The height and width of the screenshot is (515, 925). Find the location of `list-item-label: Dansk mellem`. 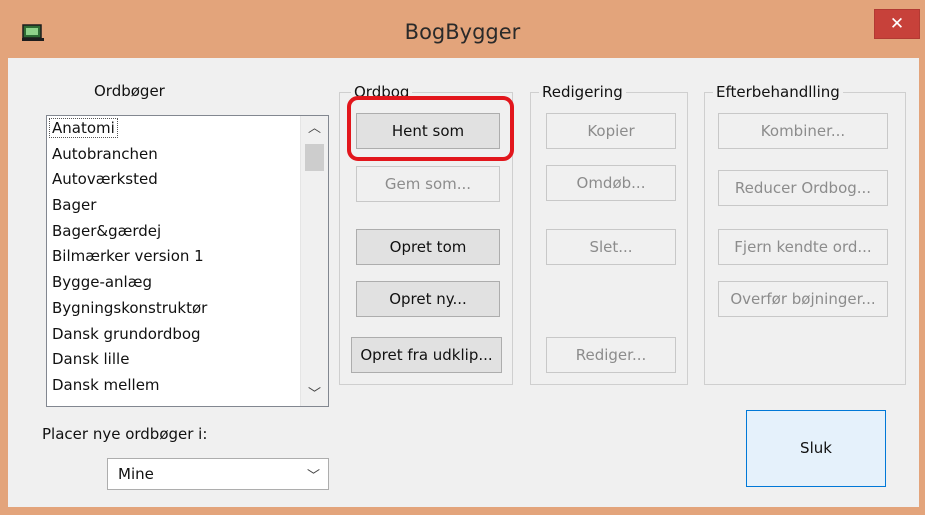

list-item-label: Dansk mellem is located at coordinates (106, 384).